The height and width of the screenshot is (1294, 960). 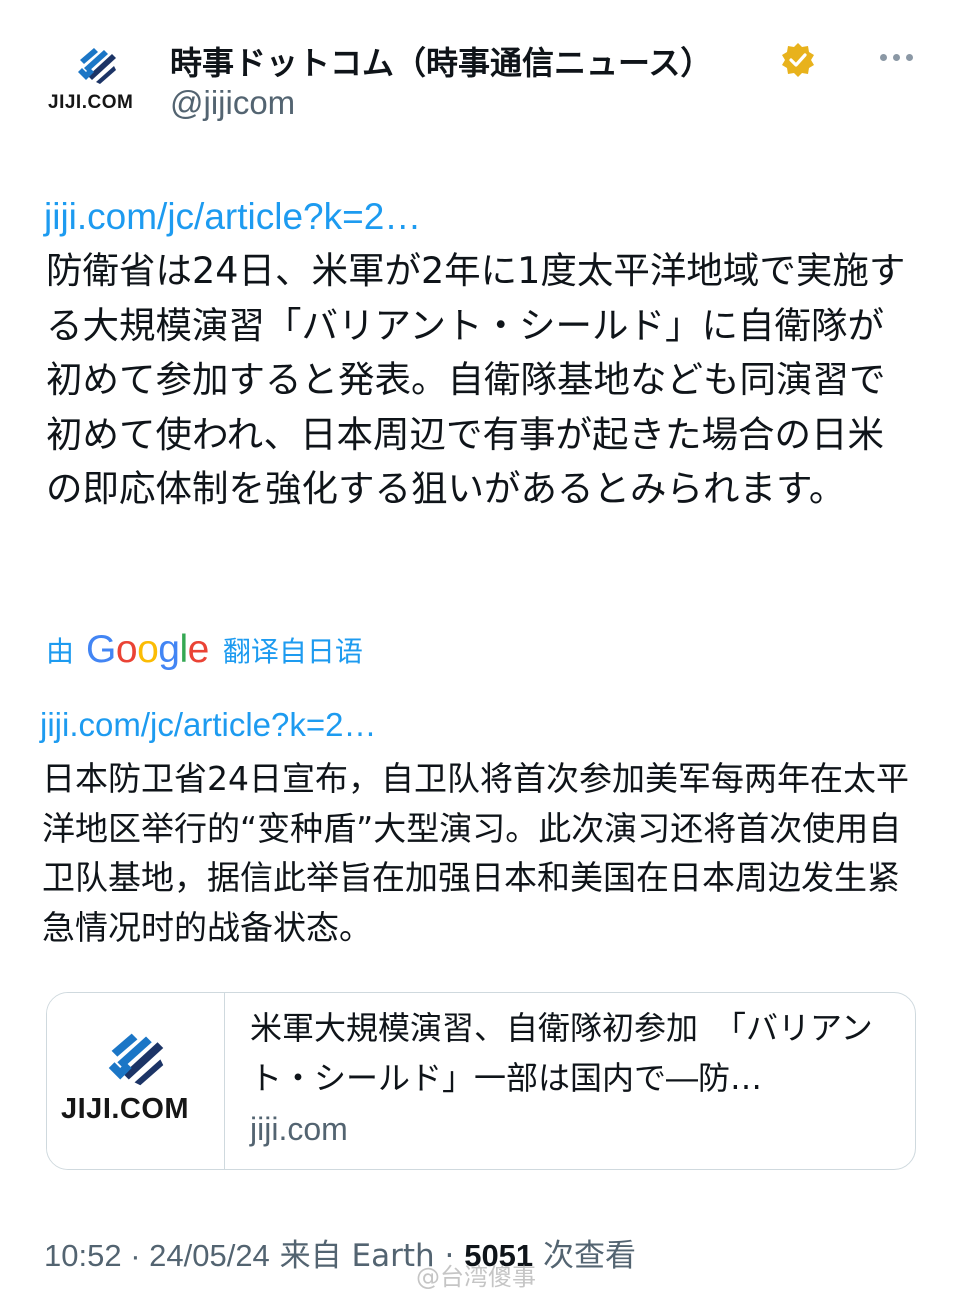 I want to click on watermark: @台湾傻事, so click(x=476, y=1277).